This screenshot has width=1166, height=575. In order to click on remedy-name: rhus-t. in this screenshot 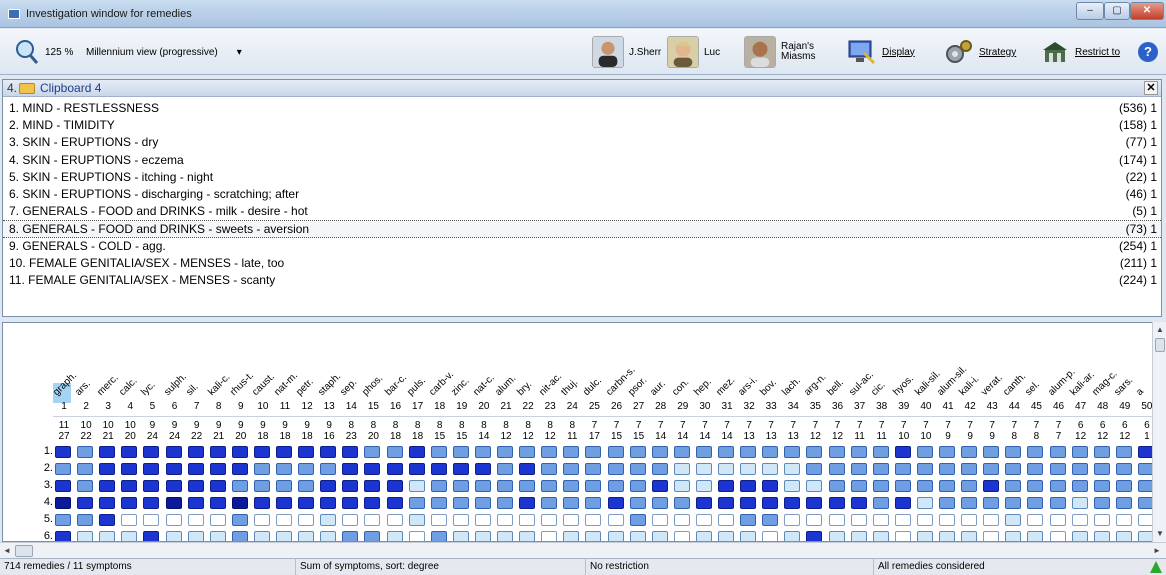, I will do `click(242, 384)`.